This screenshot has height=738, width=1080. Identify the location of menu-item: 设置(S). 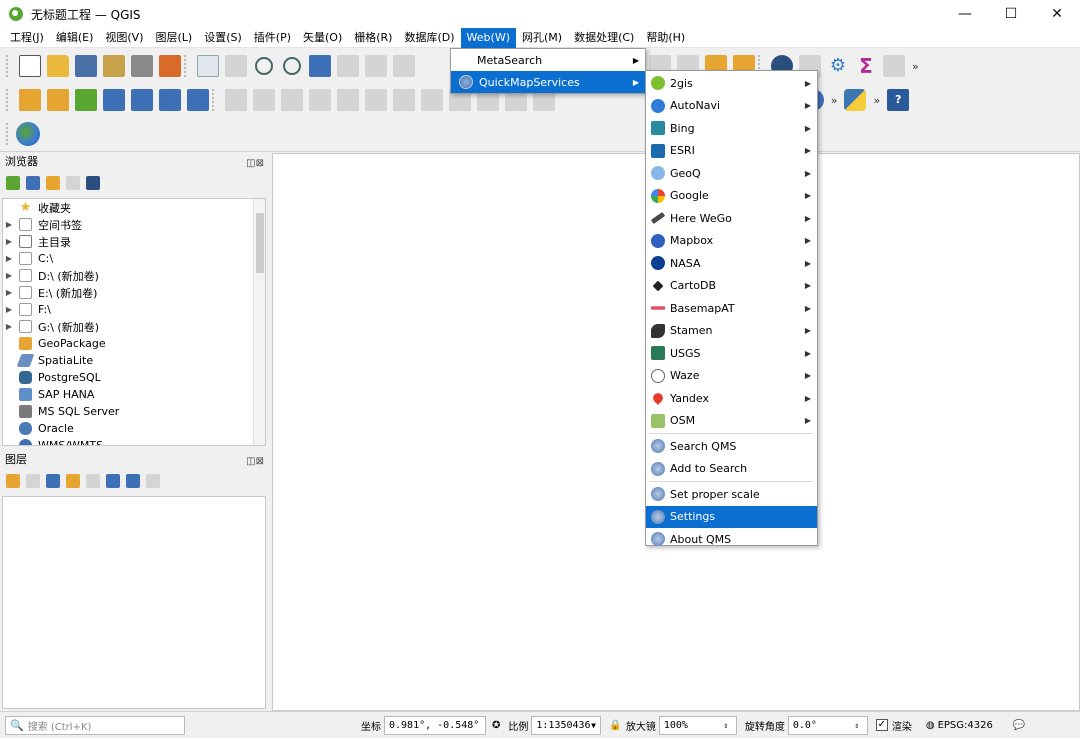
(223, 38).